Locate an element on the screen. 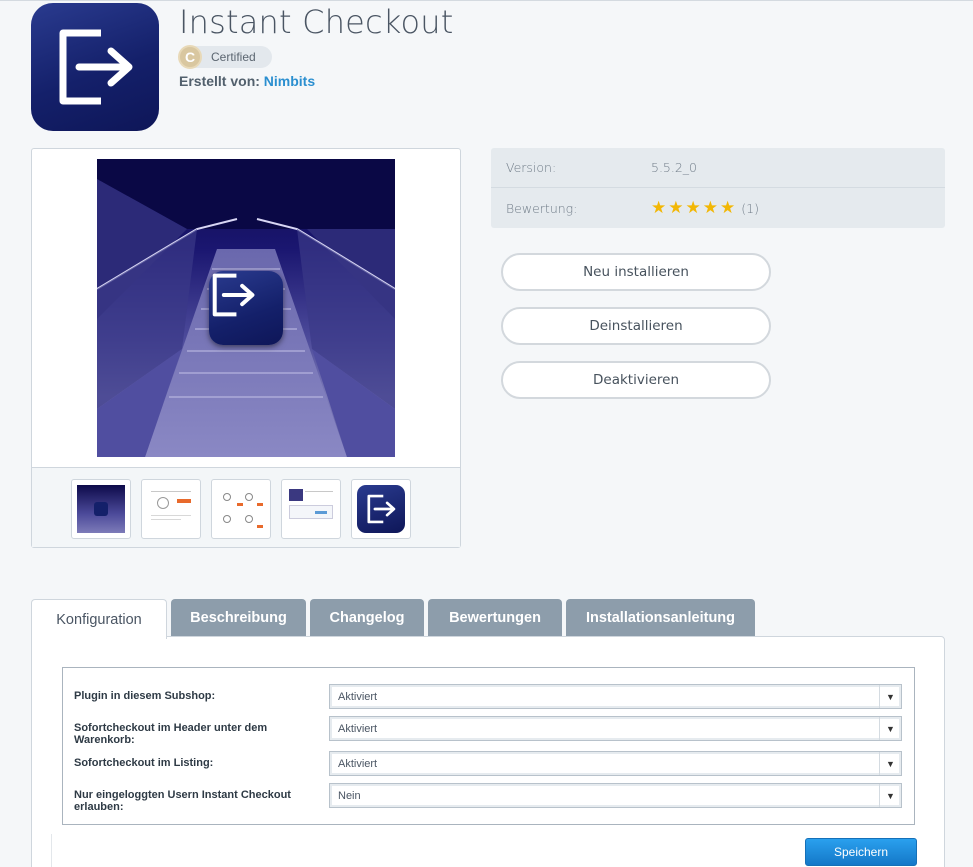  rating-row: Bewertung: ★ ★ ★ ★ ★ (1) is located at coordinates (718, 208).